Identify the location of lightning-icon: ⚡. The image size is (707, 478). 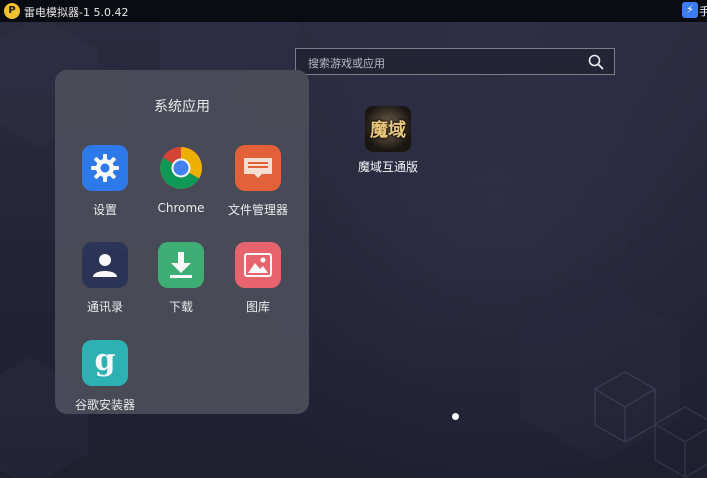
(690, 10).